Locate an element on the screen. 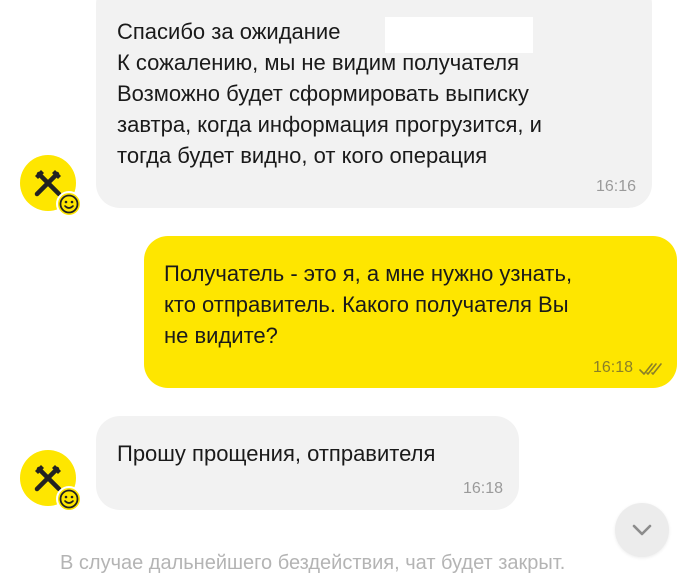  scroll-to-bottom-button is located at coordinates (642, 530).